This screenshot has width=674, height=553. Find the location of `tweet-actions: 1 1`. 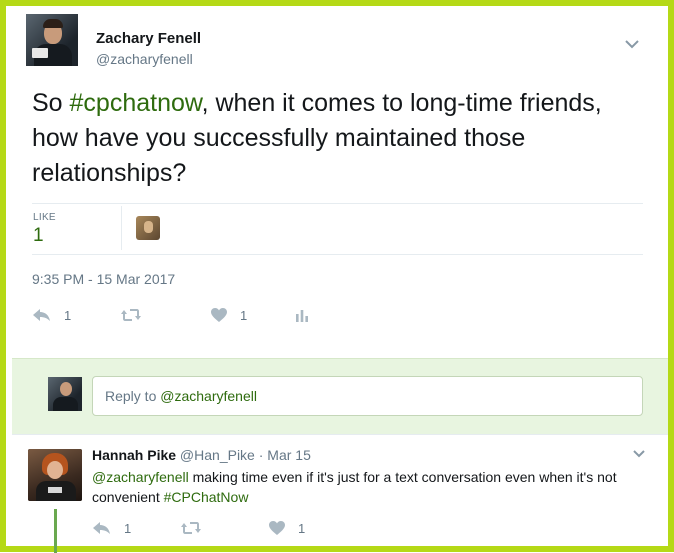

tweet-actions: 1 1 is located at coordinates (232, 316).